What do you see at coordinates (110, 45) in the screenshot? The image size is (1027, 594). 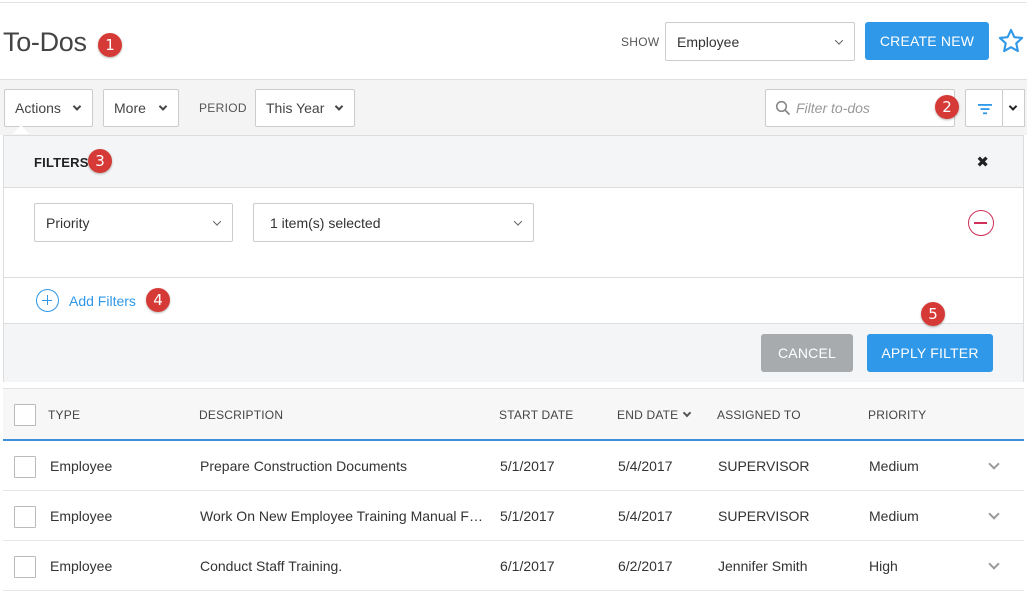 I see `annotation-badge-1: 1` at bounding box center [110, 45].